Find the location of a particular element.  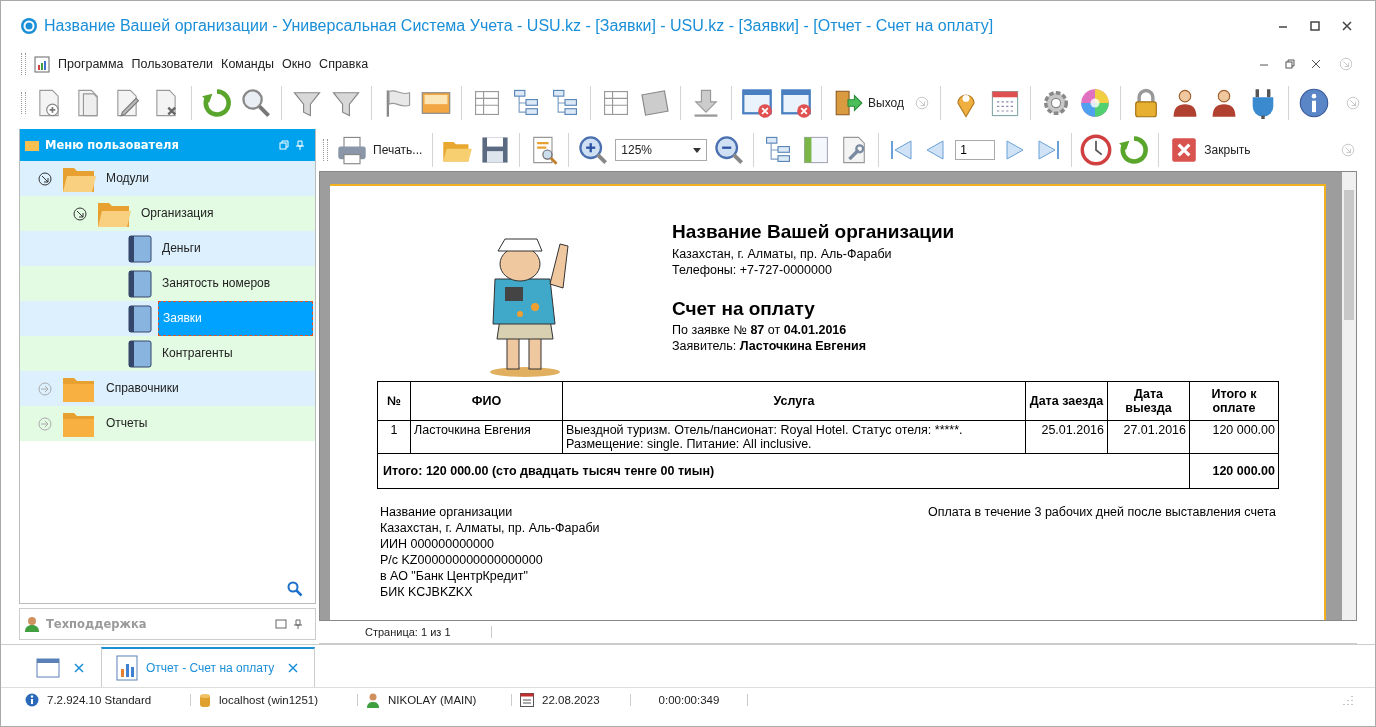

folder-icon is located at coordinates (32, 145).